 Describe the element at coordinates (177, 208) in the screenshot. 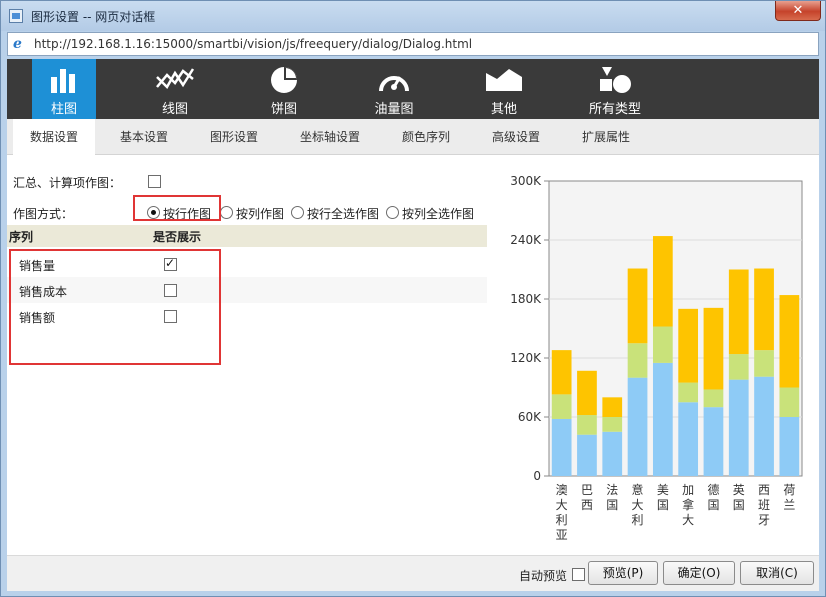

I see `highlight-box-plot-mode` at that location.